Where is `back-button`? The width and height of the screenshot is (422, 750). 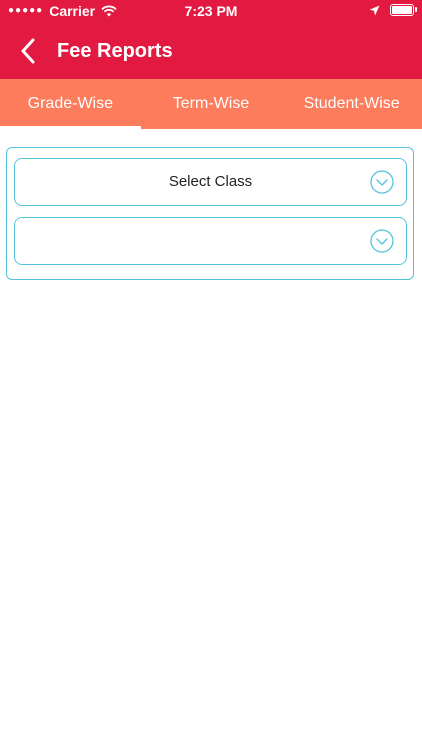 back-button is located at coordinates (29, 51).